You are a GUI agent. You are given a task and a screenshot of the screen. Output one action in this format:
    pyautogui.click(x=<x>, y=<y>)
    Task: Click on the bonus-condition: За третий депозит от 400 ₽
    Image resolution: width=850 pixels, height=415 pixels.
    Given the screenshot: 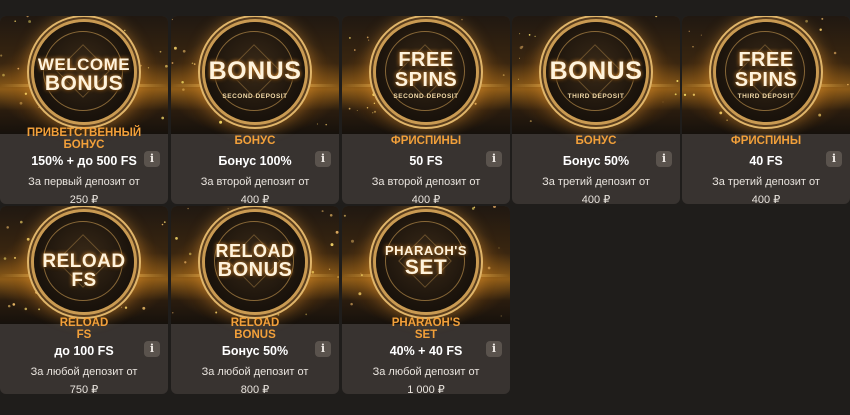 What is the action you would take?
    pyautogui.click(x=596, y=190)
    